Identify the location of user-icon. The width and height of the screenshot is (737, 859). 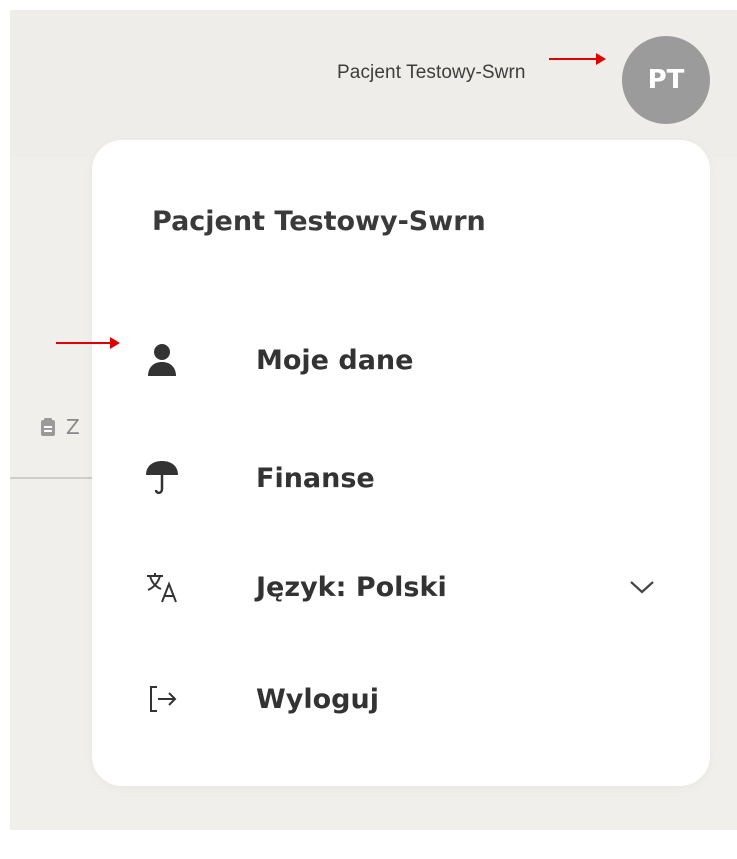
(162, 360).